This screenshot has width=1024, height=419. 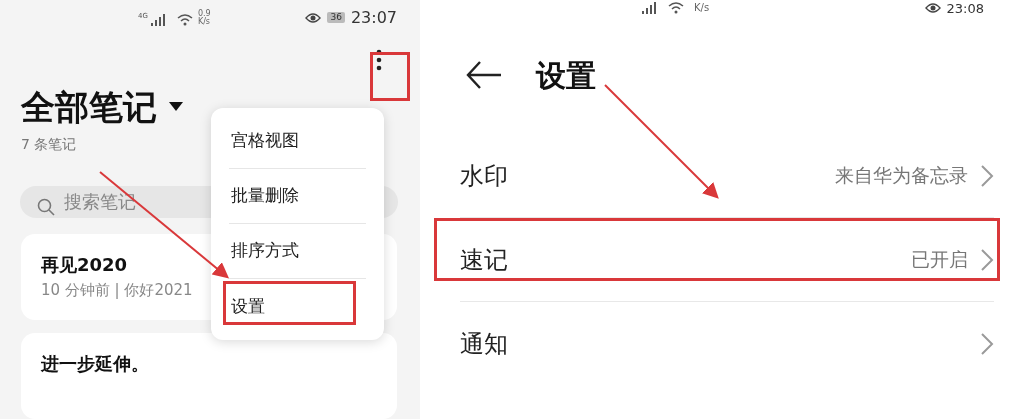 I want to click on setting-label: 水印, so click(x=484, y=176).